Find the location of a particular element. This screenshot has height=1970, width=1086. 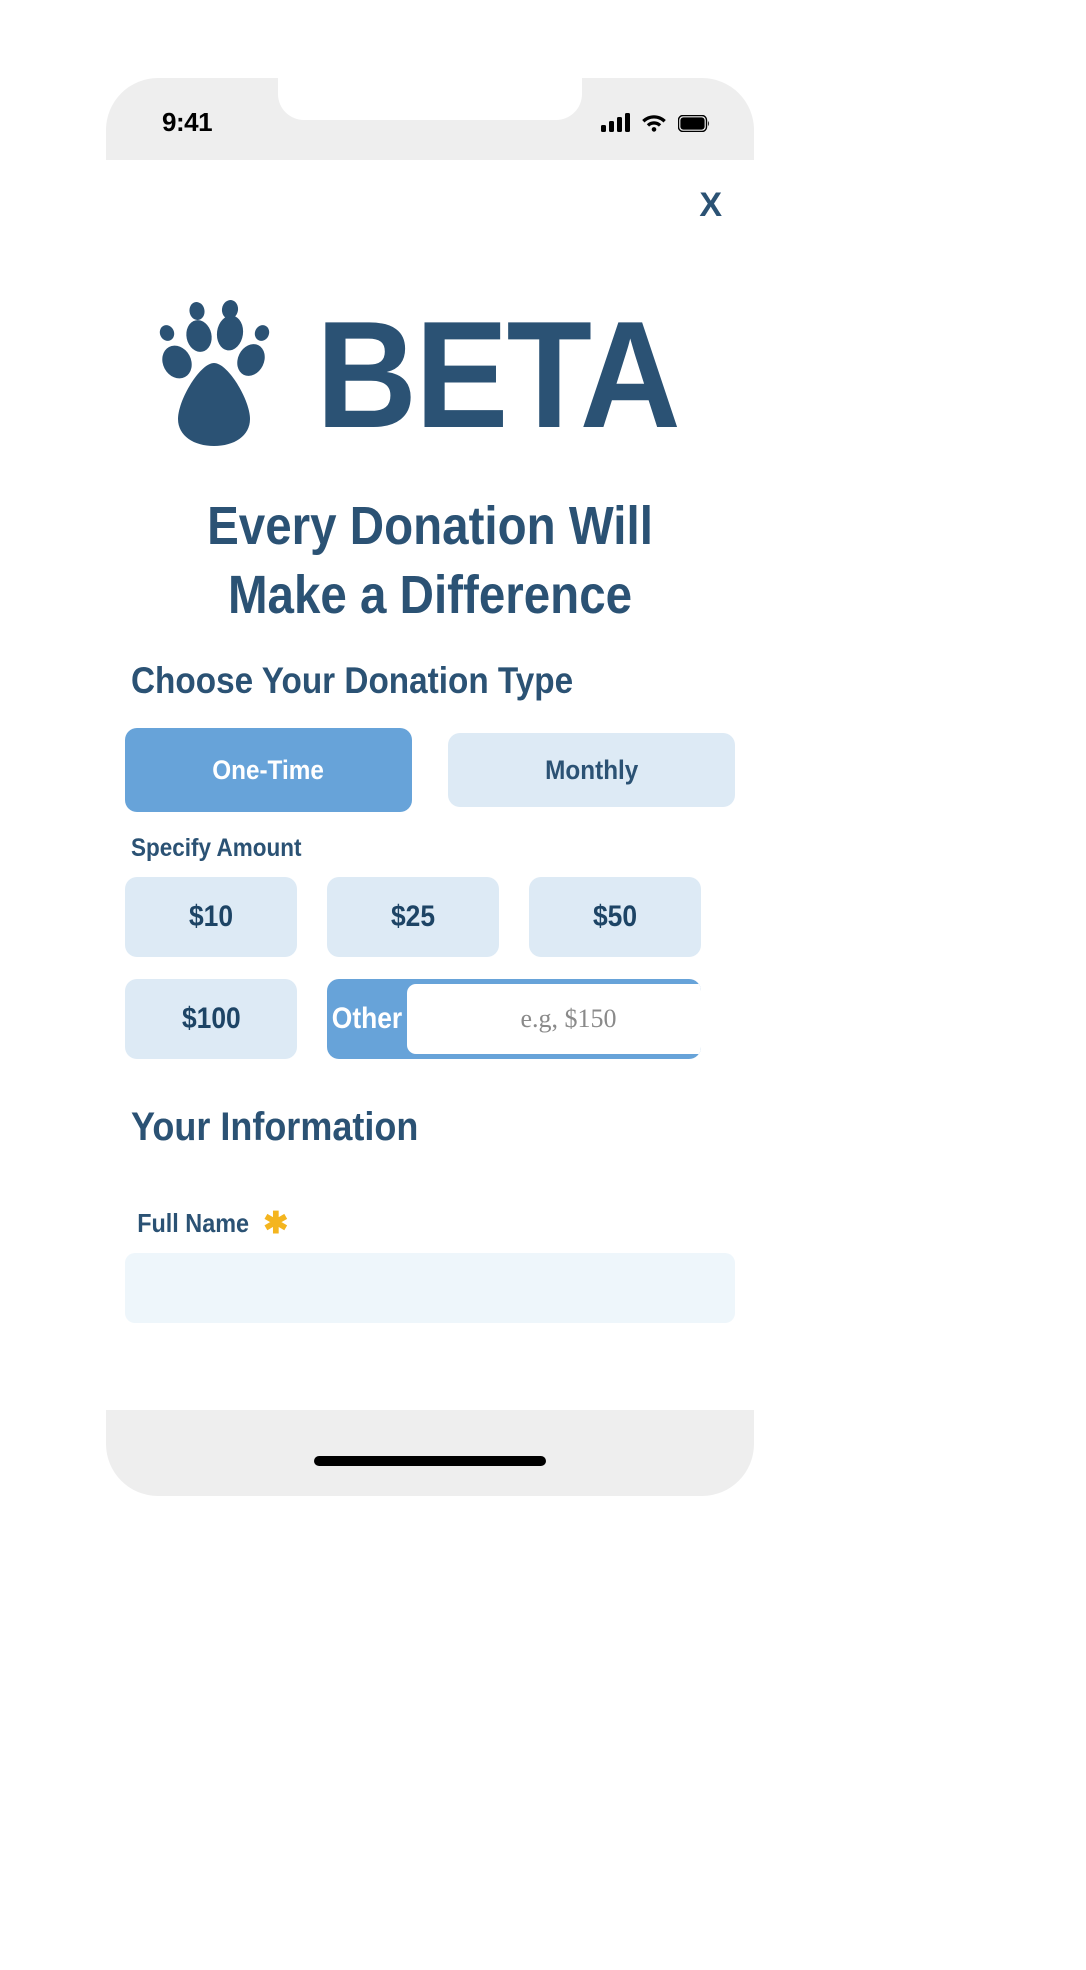

amount-label-50: $50 is located at coordinates (615, 916).